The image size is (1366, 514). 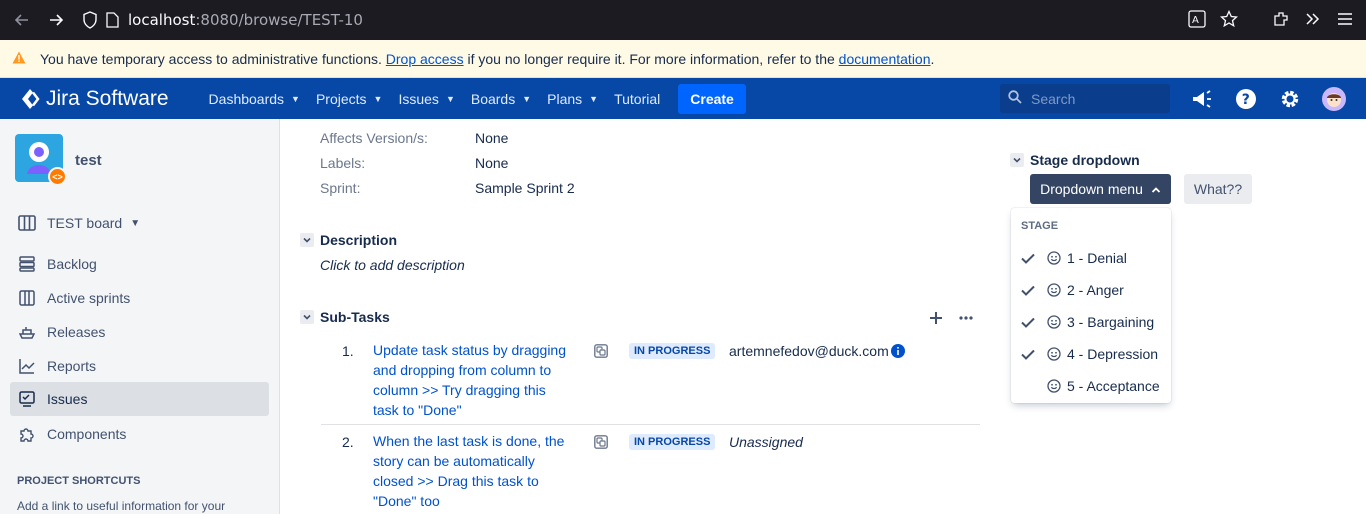 What do you see at coordinates (139, 298) in the screenshot?
I see `sidebar-item-active-sprints: Active sprints` at bounding box center [139, 298].